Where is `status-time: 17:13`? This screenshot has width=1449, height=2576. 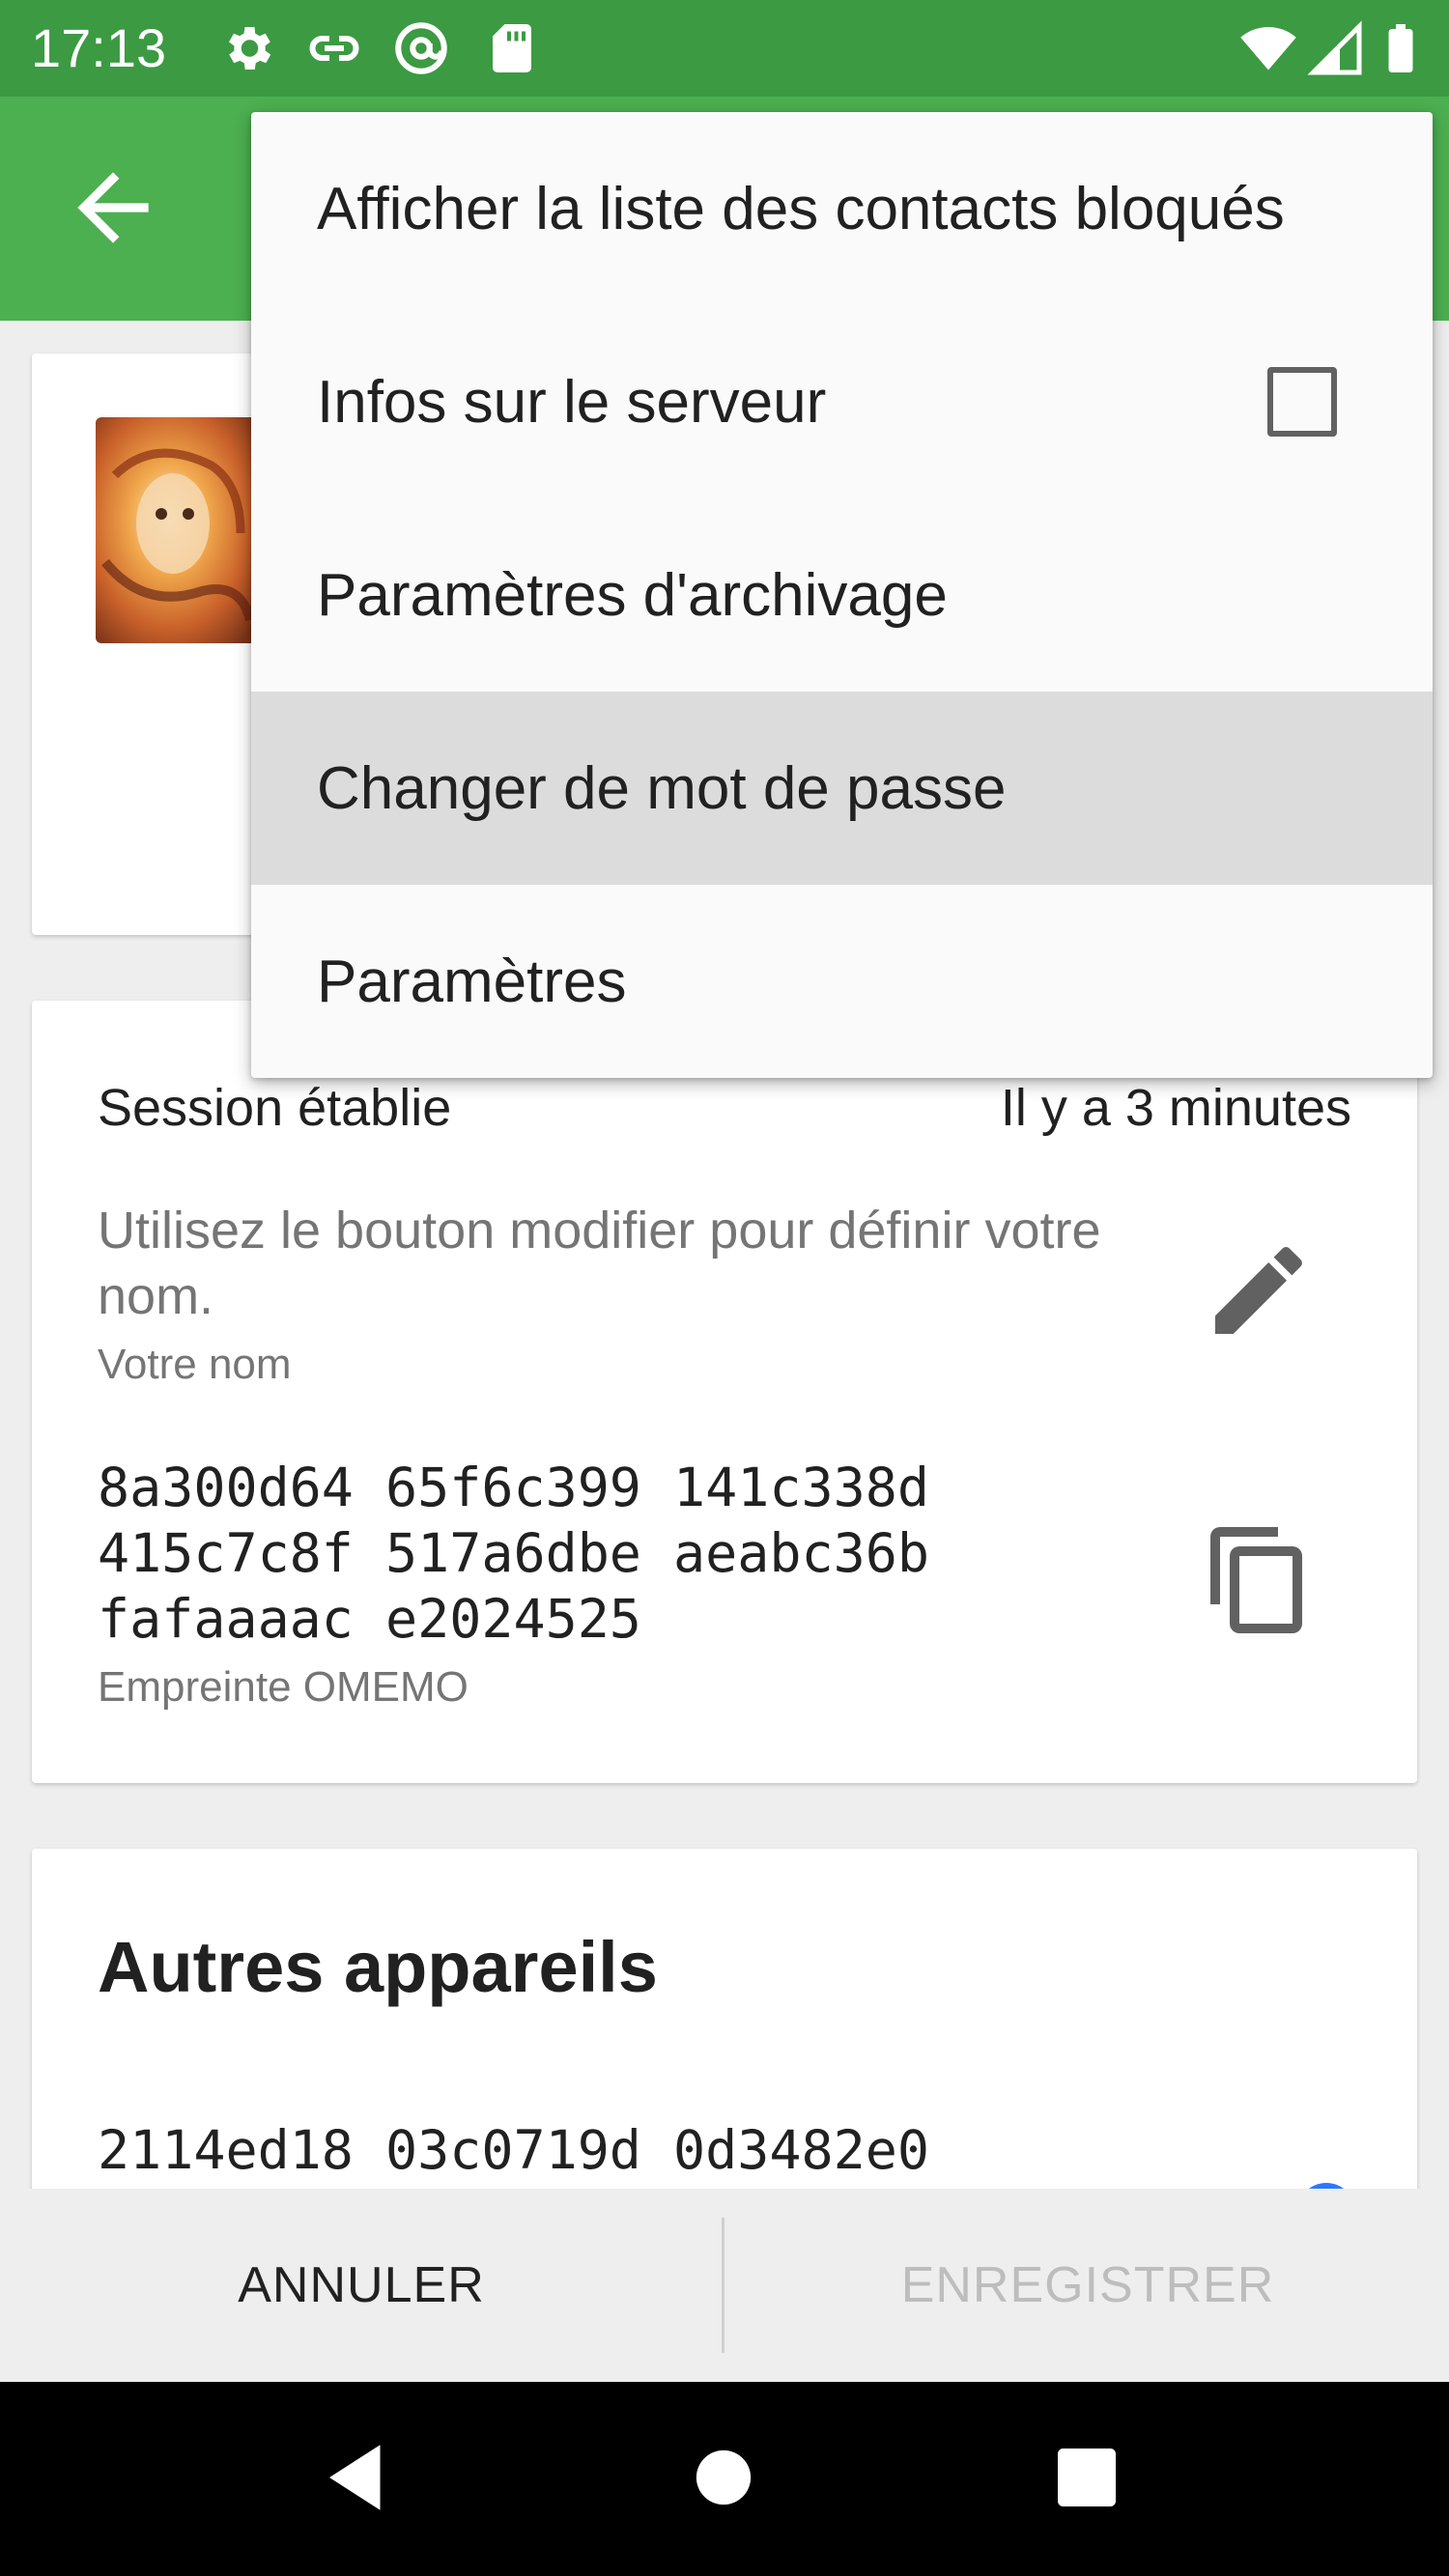 status-time: 17:13 is located at coordinates (99, 47).